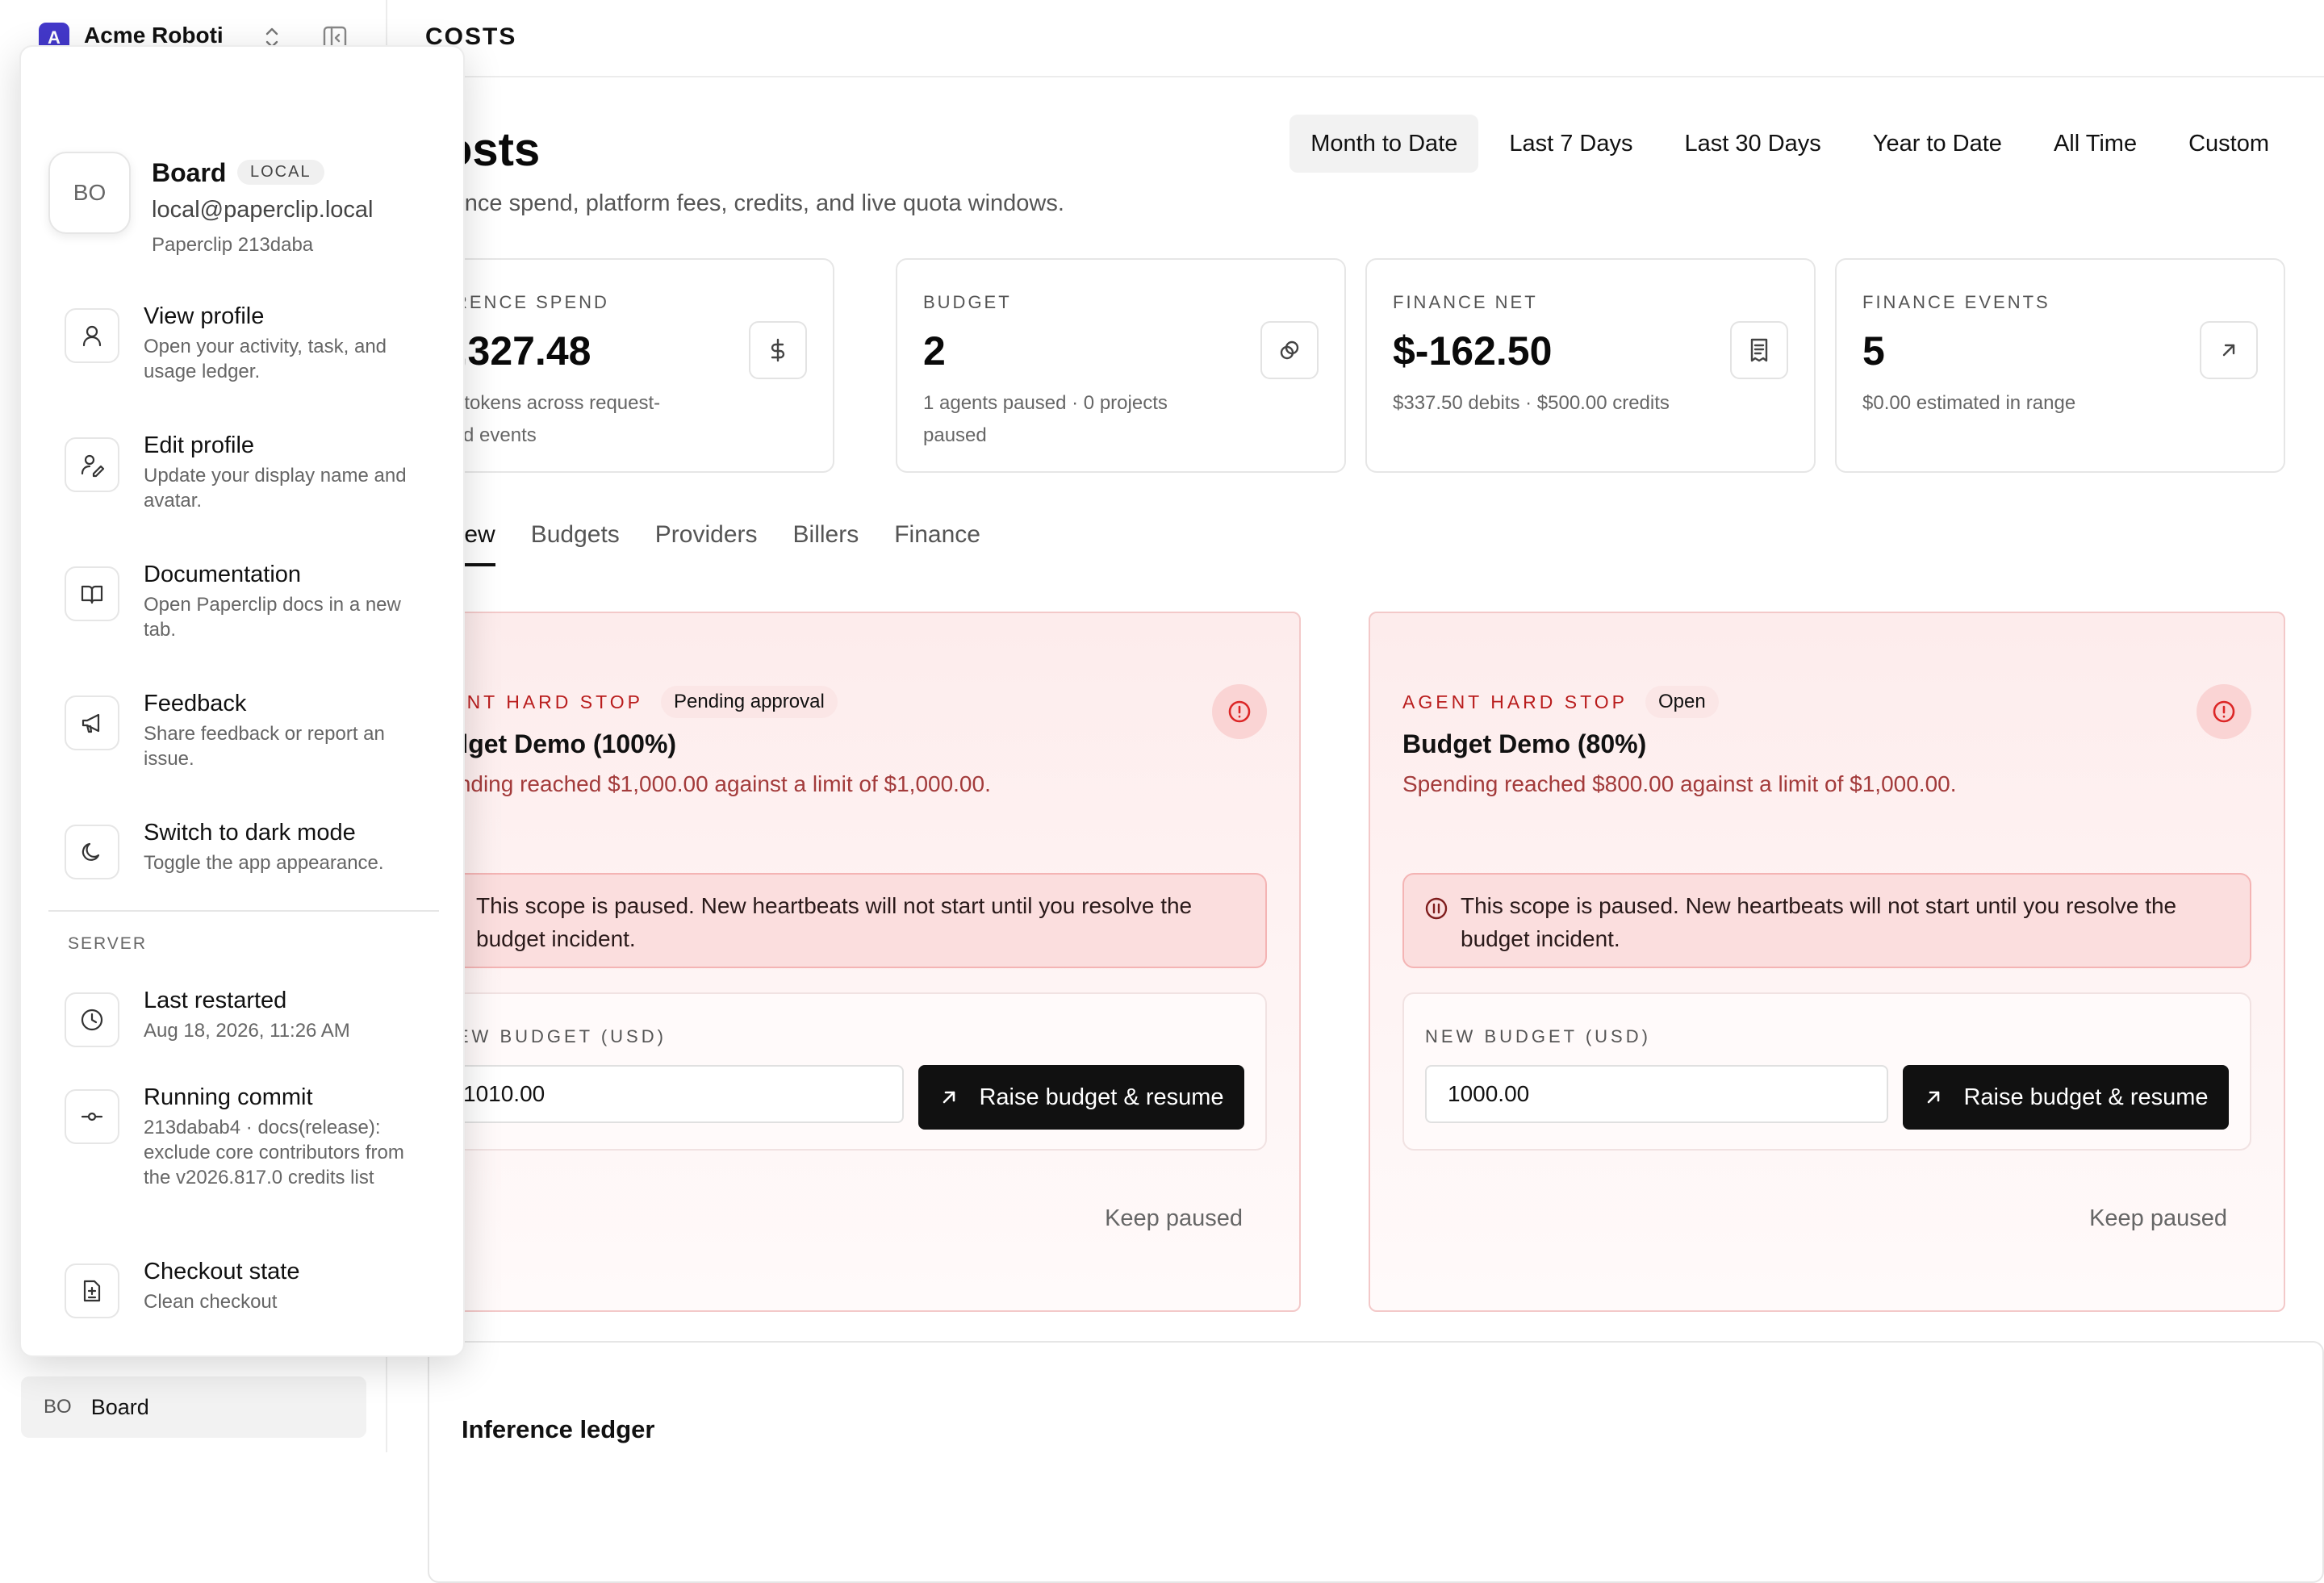  I want to click on pause-circle-icon, so click(1436, 908).